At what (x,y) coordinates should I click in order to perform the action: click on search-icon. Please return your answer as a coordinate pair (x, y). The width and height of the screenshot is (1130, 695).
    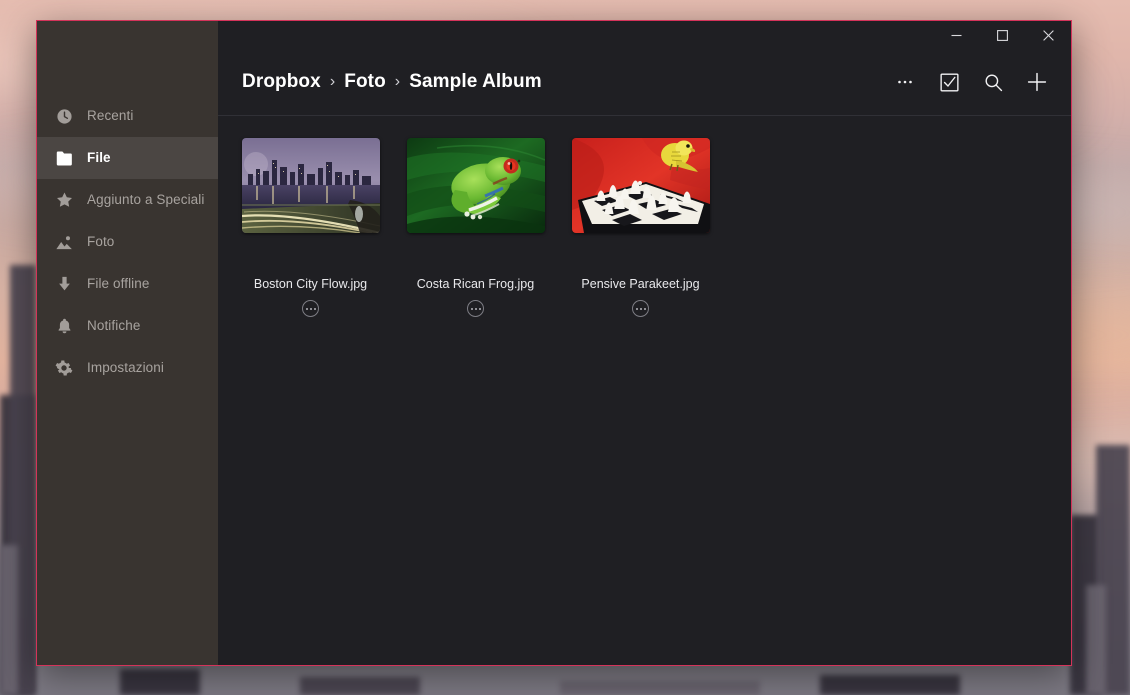
    Looking at the image, I should click on (993, 82).